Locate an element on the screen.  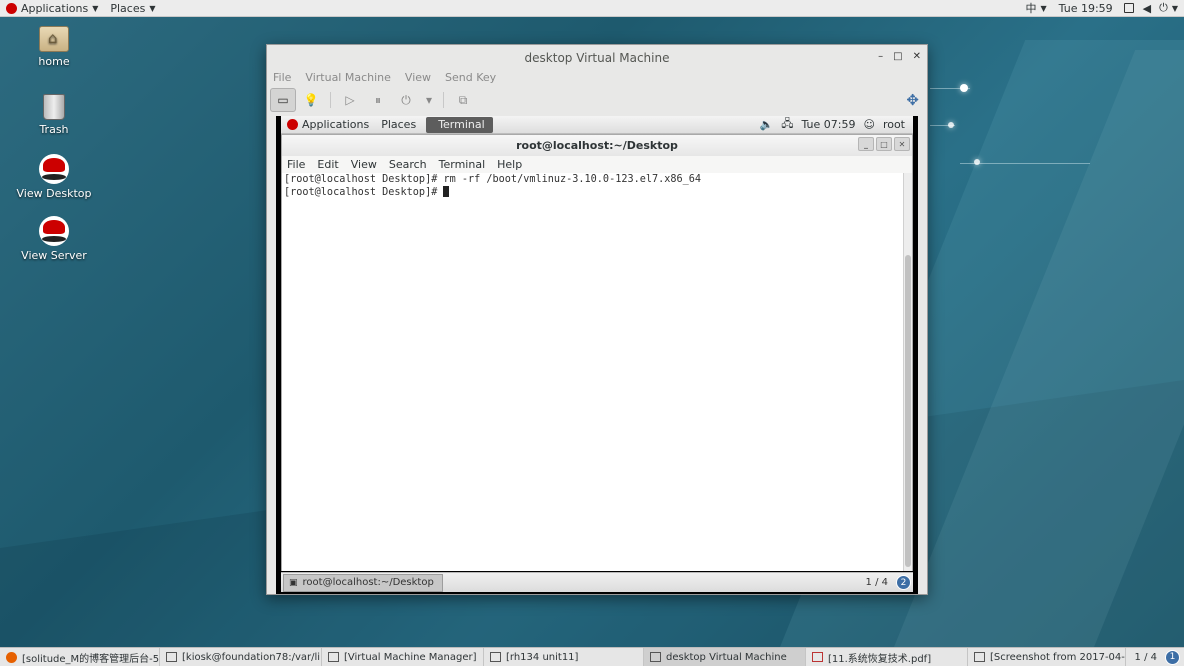
shutdown-icon: ⏻ is located at coordinates (406, 100).